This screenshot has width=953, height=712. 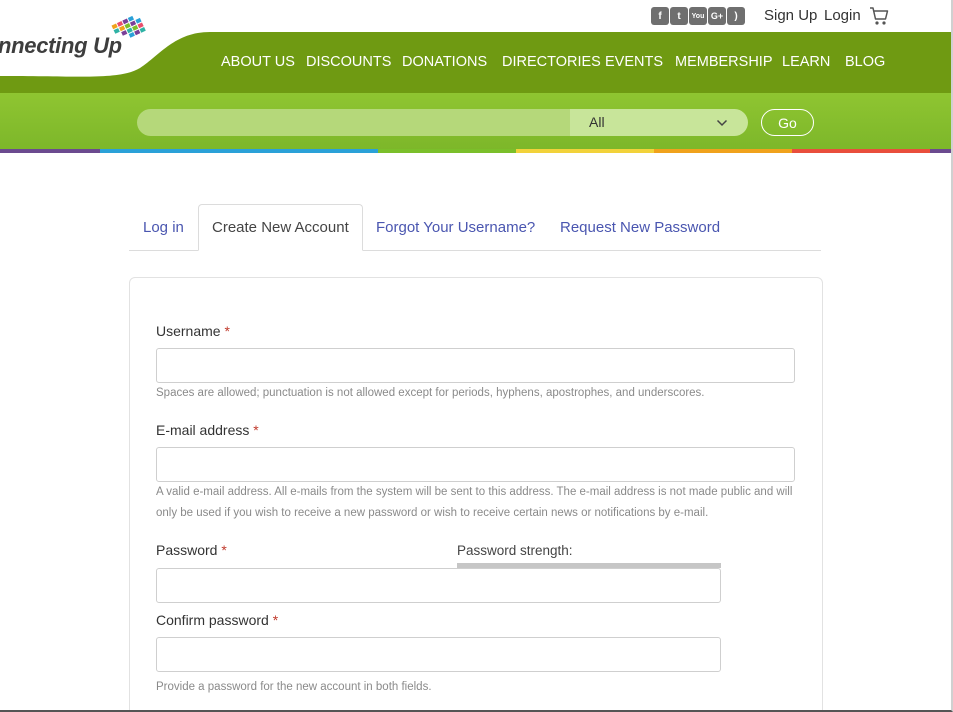 What do you see at coordinates (475, 151) in the screenshot?
I see `color-stripe` at bounding box center [475, 151].